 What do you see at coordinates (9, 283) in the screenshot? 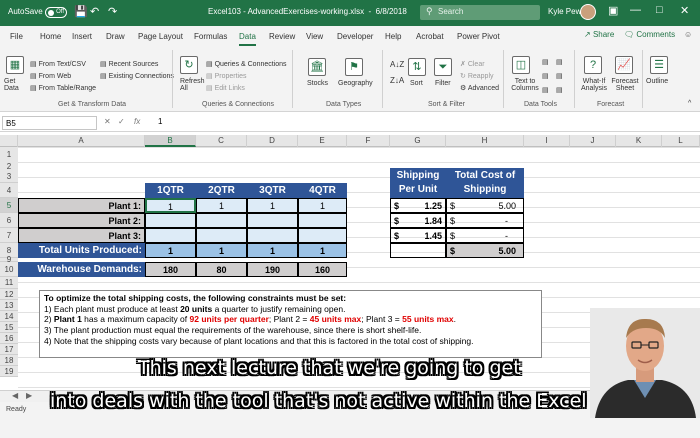
I see `row-header: 11` at bounding box center [9, 283].